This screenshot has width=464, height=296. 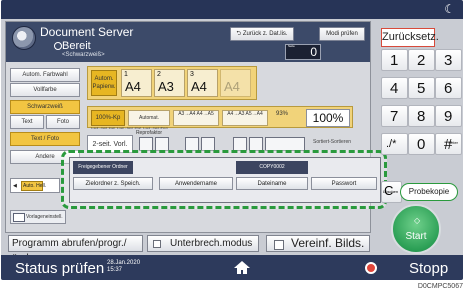 I want to click on auto-reduce-button: Automat. Reprofaktor, so click(x=149, y=123).